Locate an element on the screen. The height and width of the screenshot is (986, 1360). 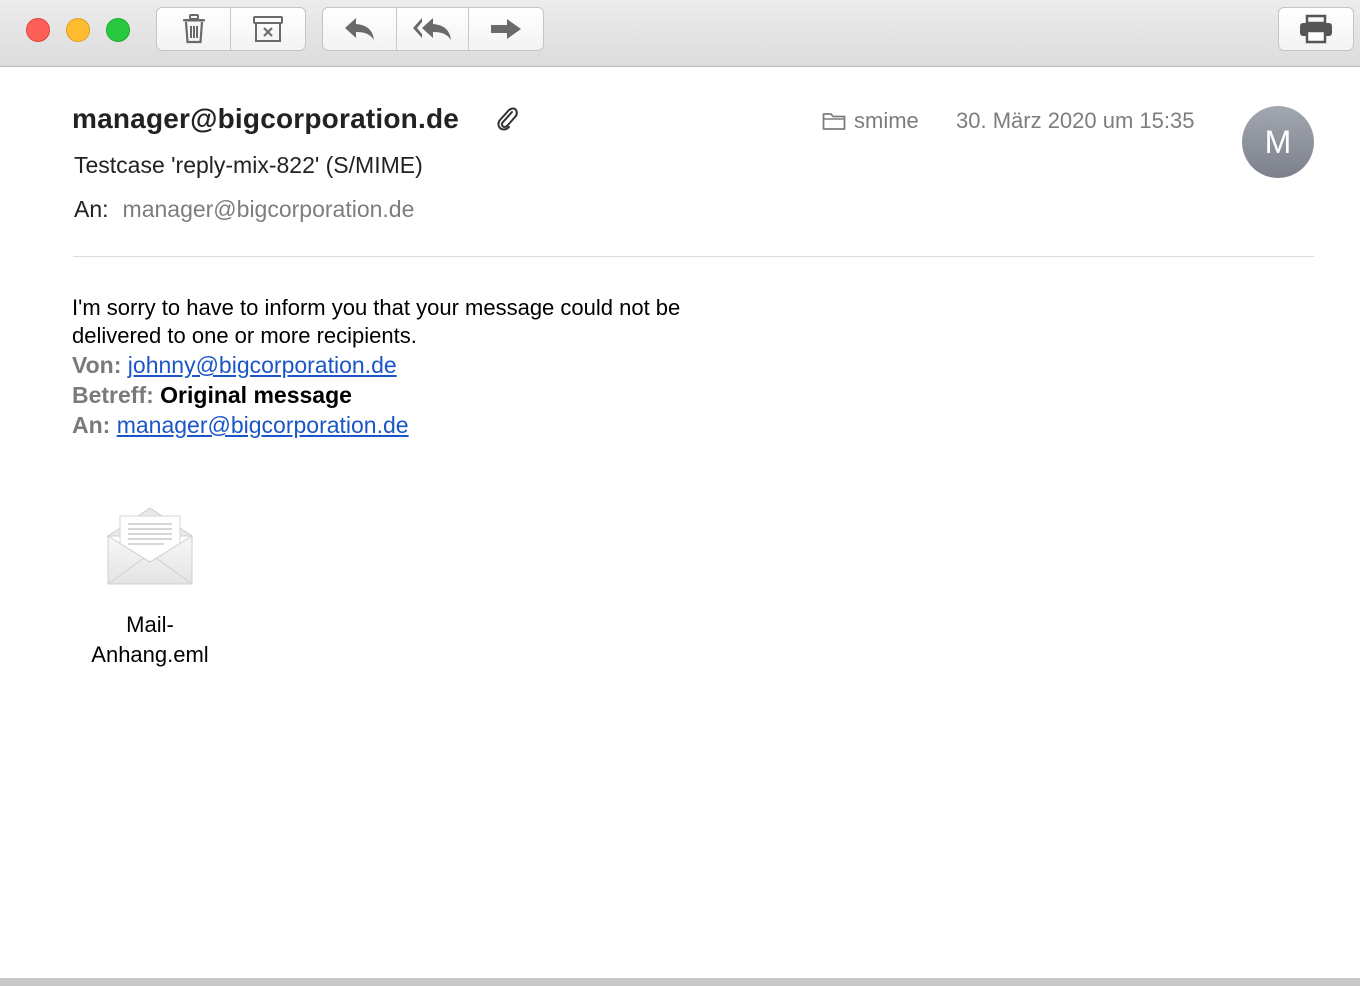
original-from-link: johnny@bigcorporation.de is located at coordinates (262, 365).